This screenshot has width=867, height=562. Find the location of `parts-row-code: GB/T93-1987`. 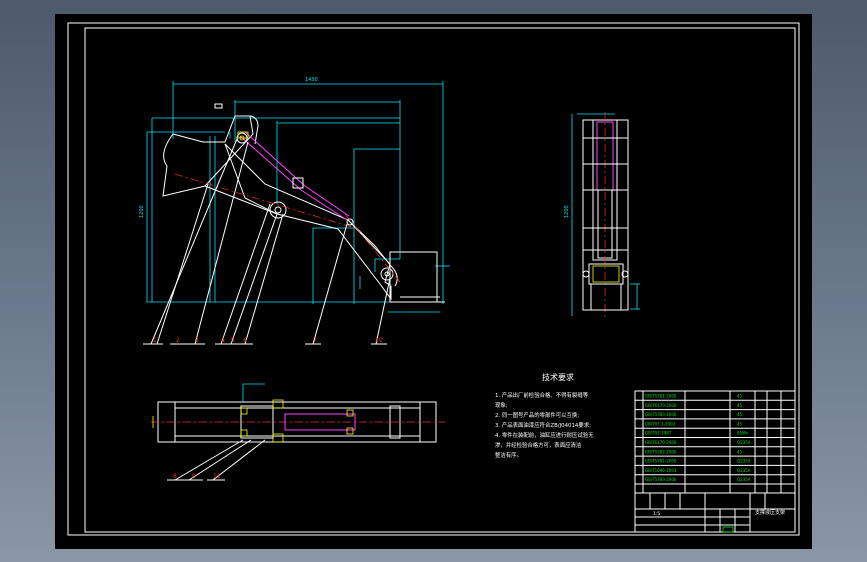

parts-row-code: GB/T93-1987 is located at coordinates (658, 433).